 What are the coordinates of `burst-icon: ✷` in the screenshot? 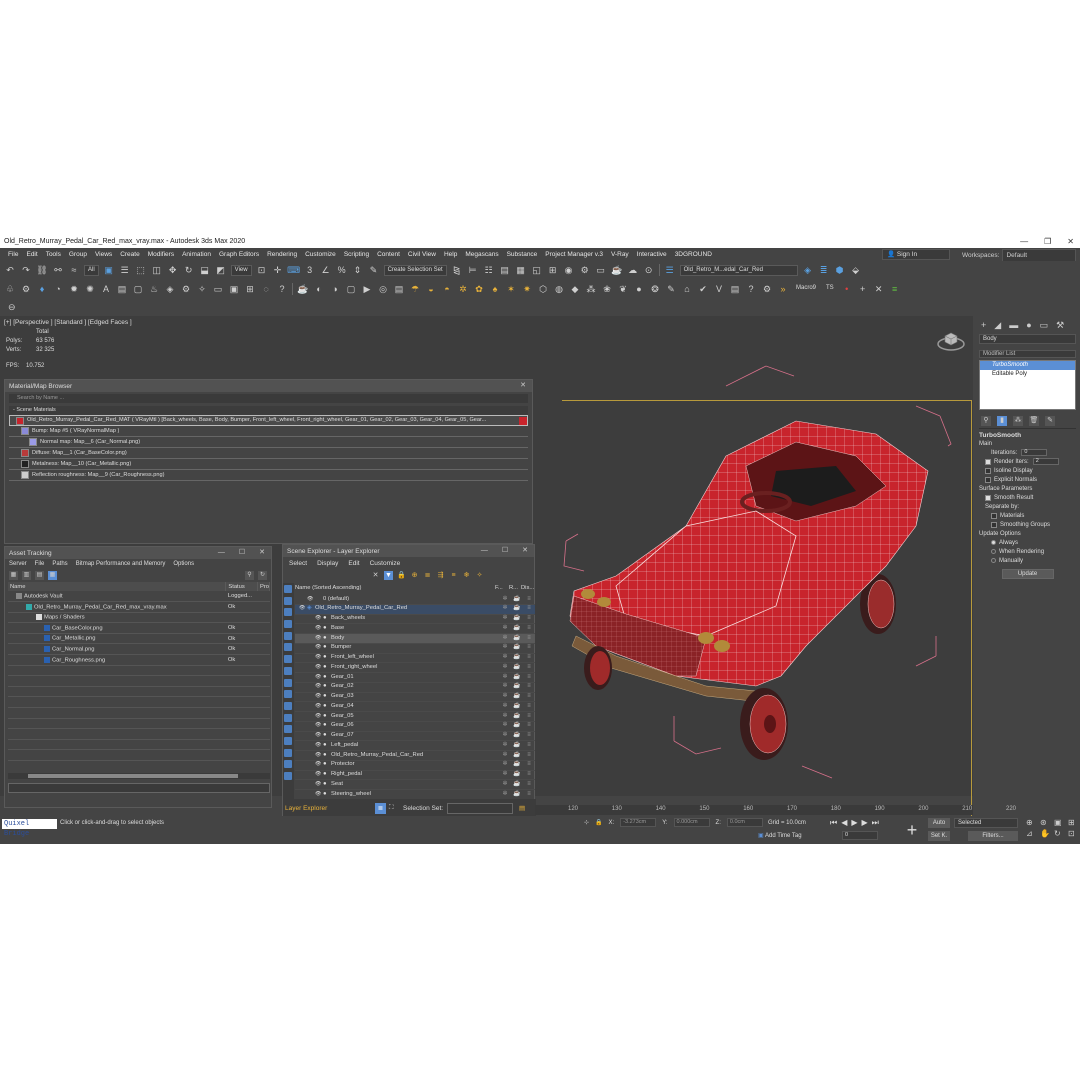 It's located at (527, 289).